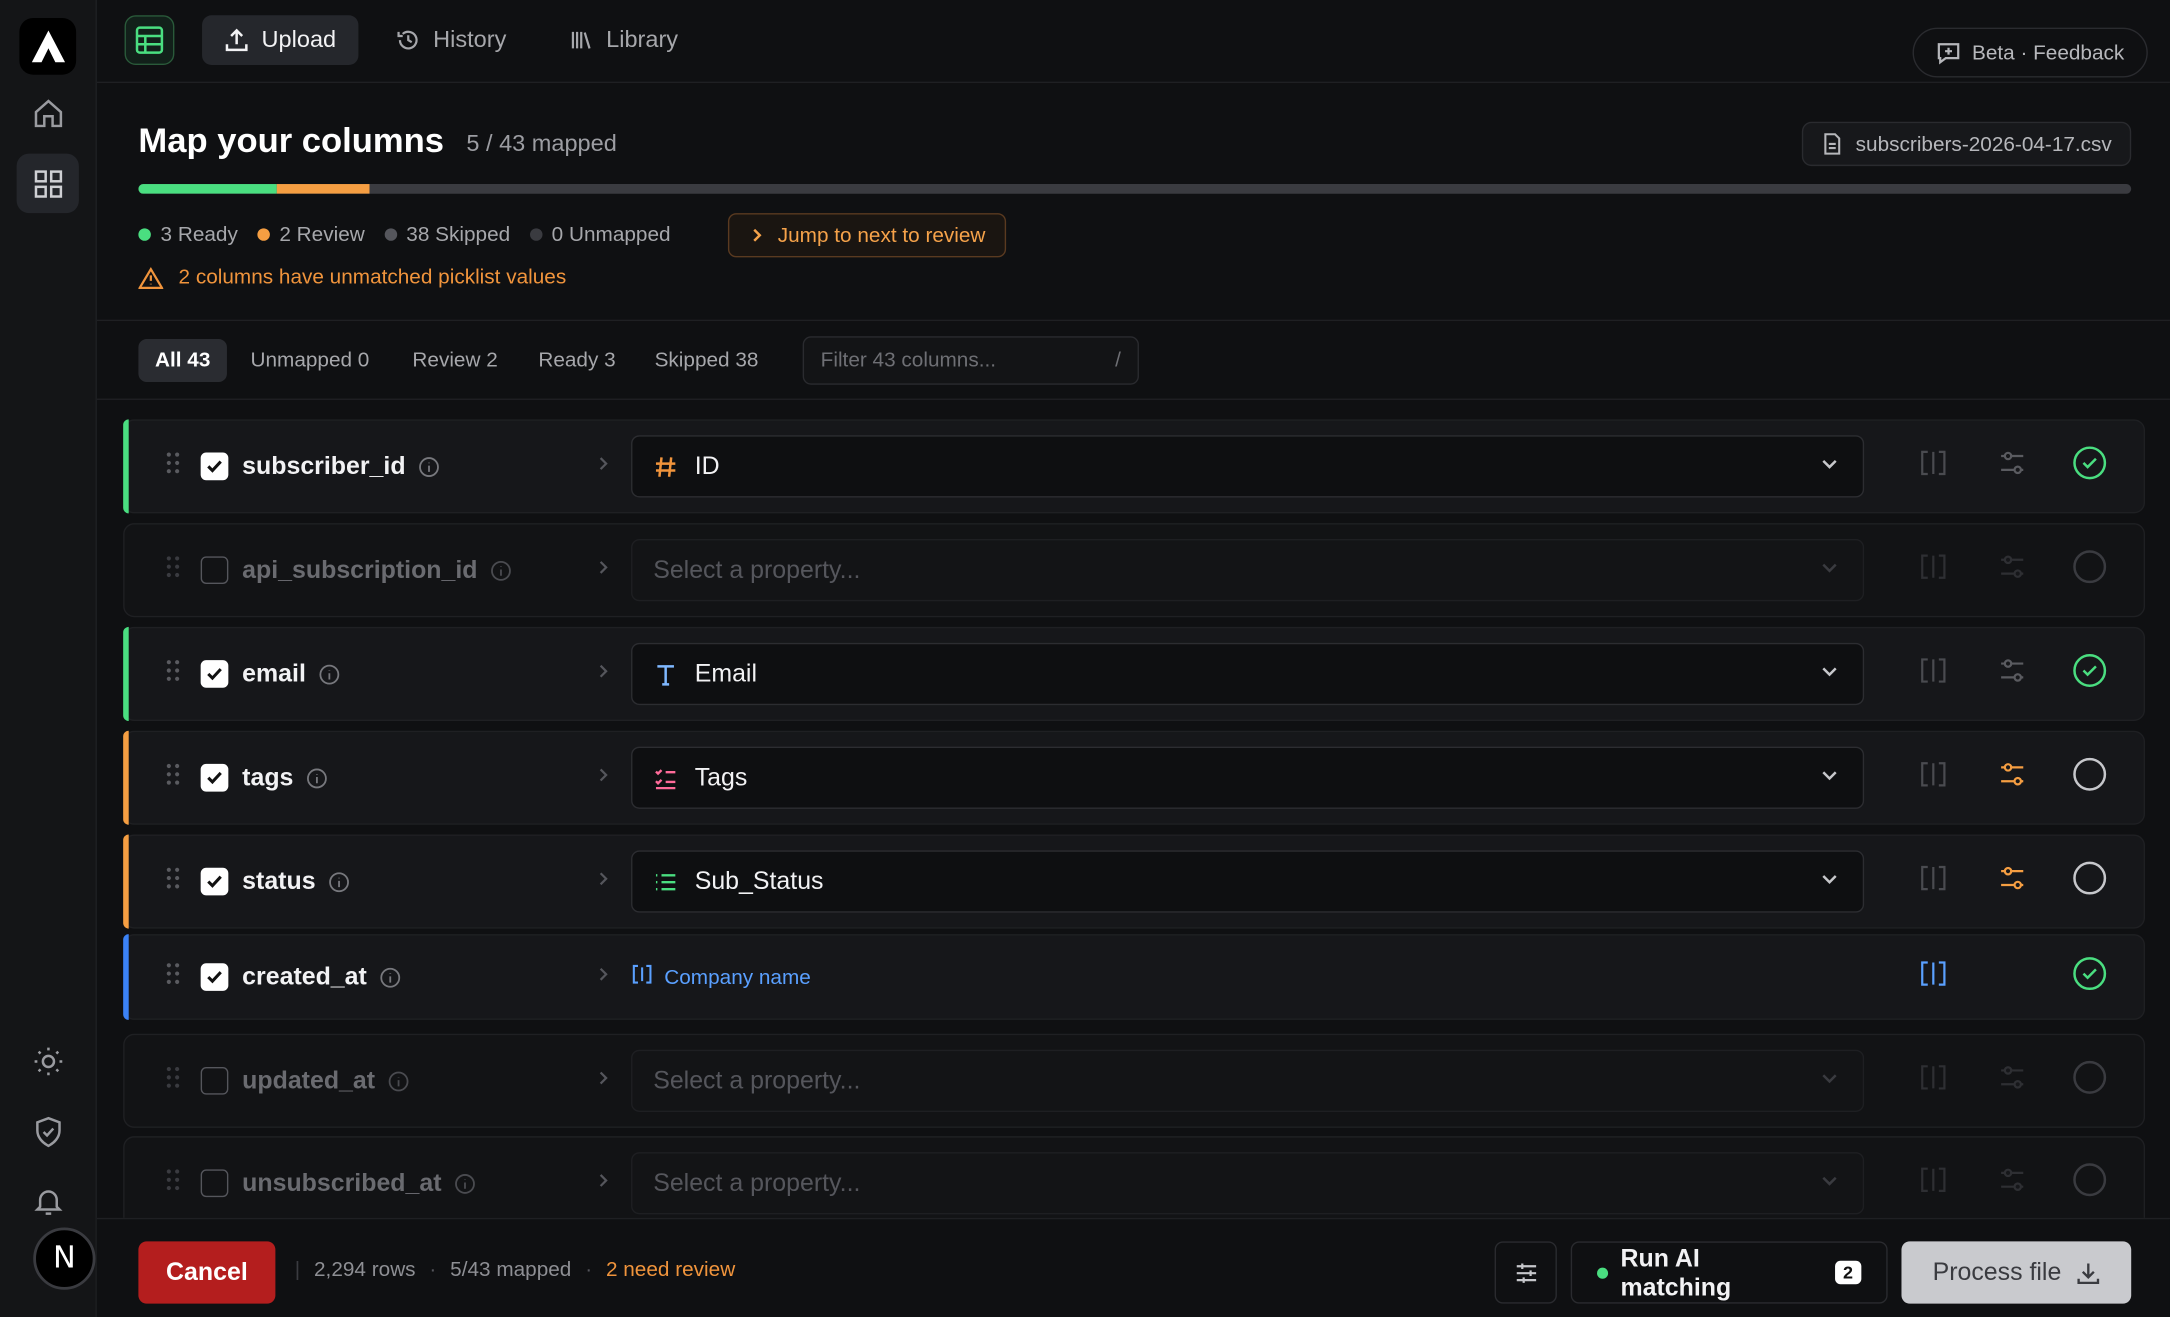 The height and width of the screenshot is (1317, 2170). Describe the element at coordinates (470, 39) in the screenshot. I see `tab-history-label: History` at that location.